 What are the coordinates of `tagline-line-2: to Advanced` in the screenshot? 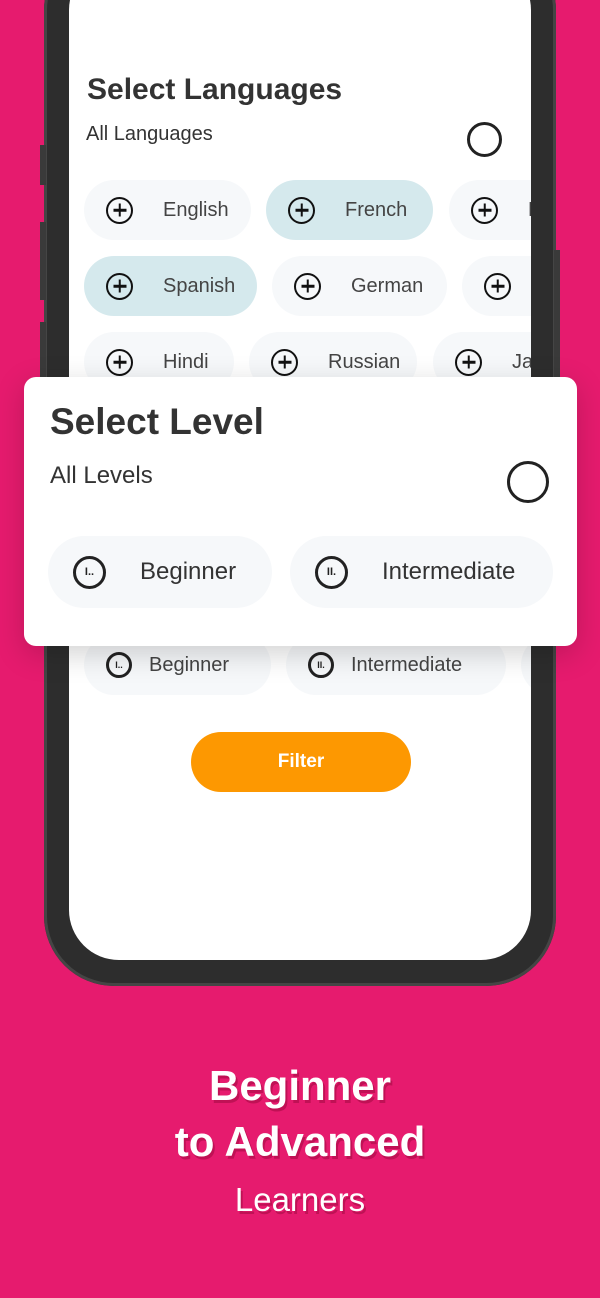 It's located at (300, 1141).